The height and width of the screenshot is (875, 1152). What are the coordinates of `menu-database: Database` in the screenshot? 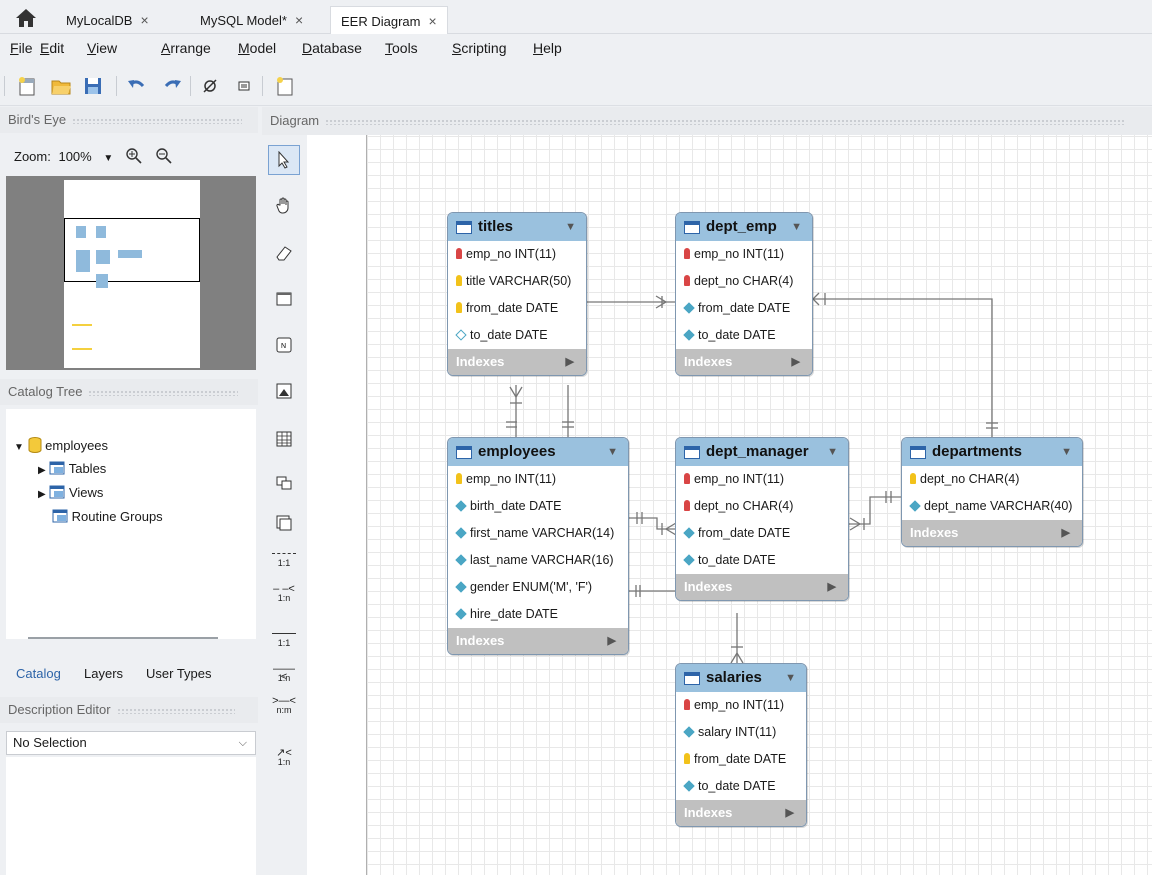 It's located at (332, 48).